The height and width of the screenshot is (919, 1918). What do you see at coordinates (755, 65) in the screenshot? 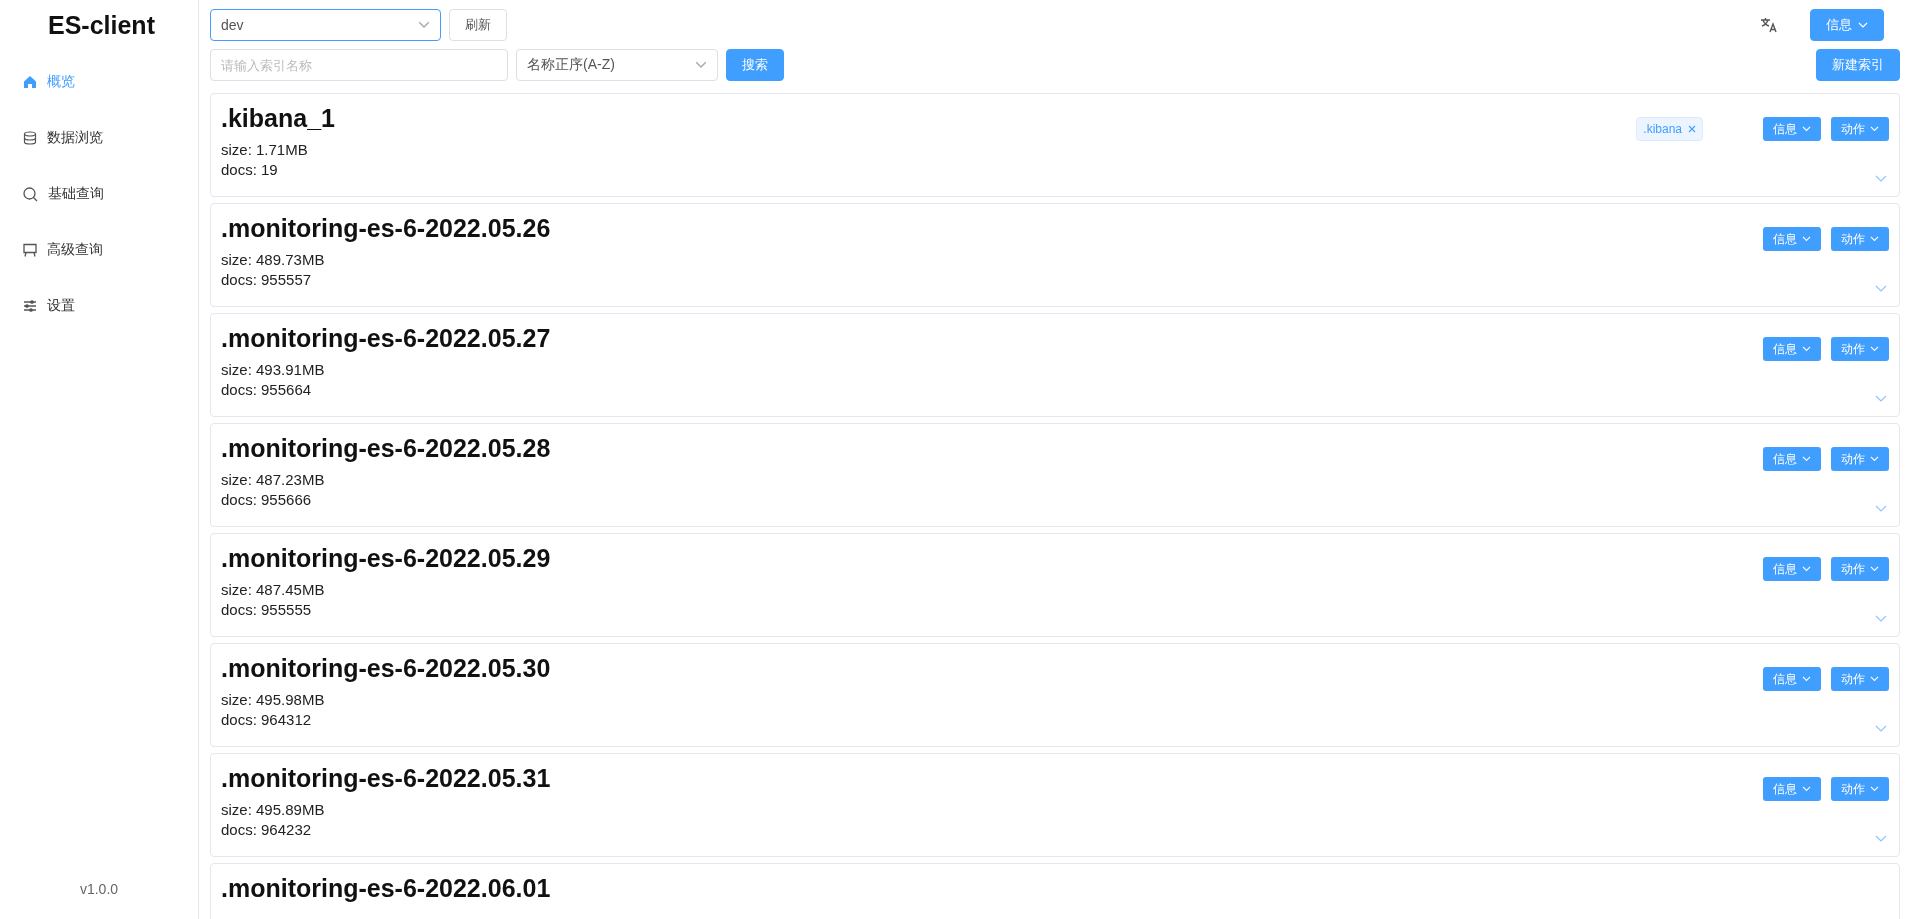
I see `search-button: 搜索` at bounding box center [755, 65].